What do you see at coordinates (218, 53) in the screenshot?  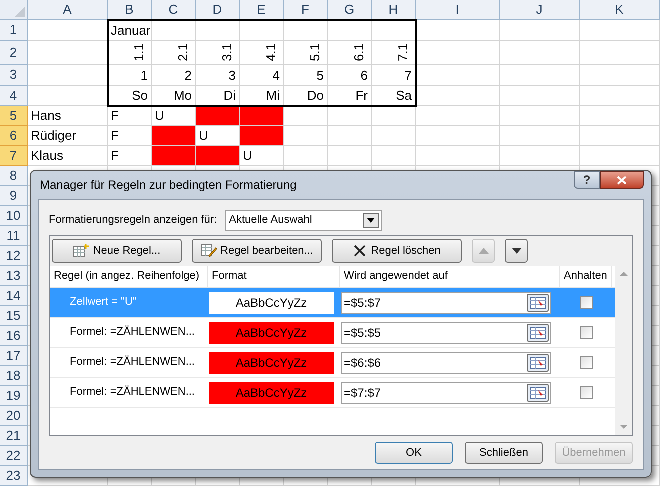 I see `sheet-cell: 3.1` at bounding box center [218, 53].